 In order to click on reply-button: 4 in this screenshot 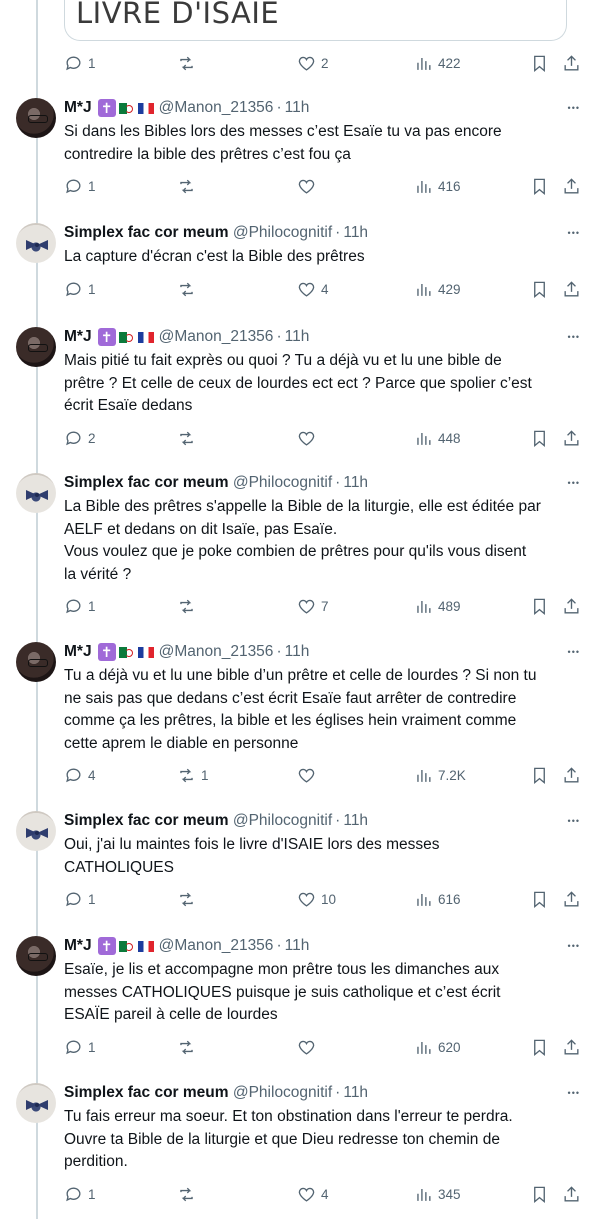, I will do `click(80, 775)`.